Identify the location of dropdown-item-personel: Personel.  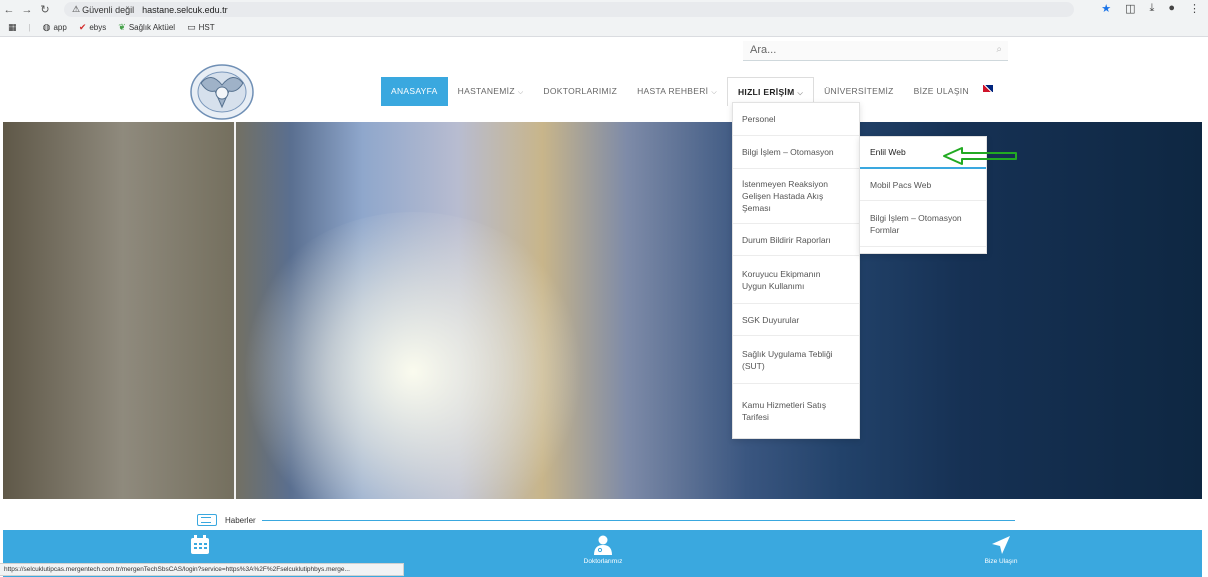
(796, 119).